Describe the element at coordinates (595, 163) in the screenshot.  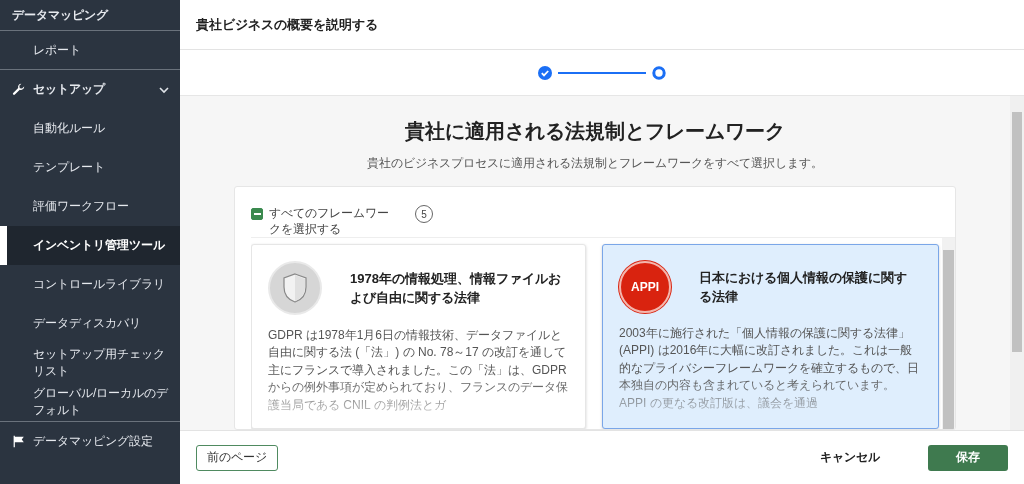
I see `section-subtitle: 貴社のビジネスプロセスに適用される法規制とフレームワークをすべて選択します。` at that location.